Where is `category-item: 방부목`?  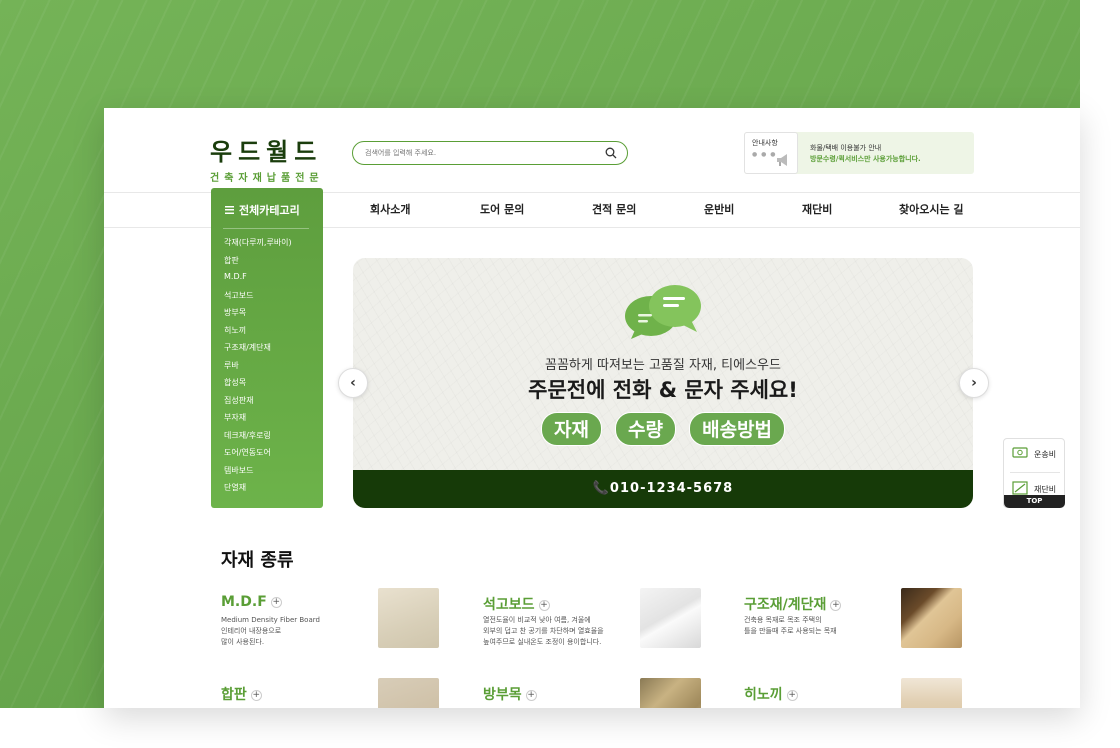 category-item: 방부목 is located at coordinates (258, 316).